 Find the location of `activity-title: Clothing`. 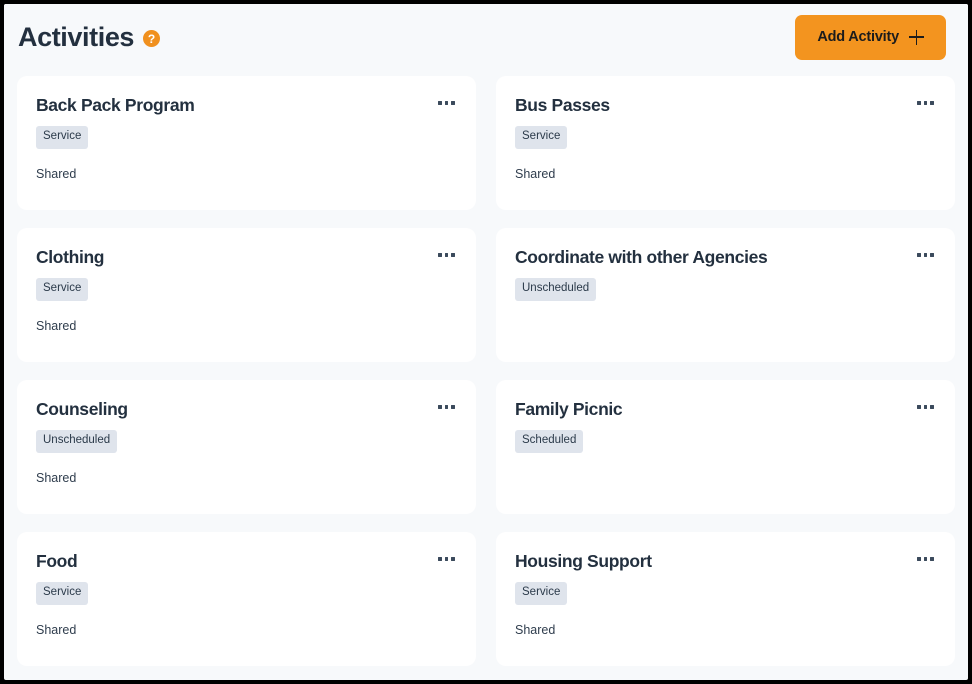

activity-title: Clothing is located at coordinates (70, 257).